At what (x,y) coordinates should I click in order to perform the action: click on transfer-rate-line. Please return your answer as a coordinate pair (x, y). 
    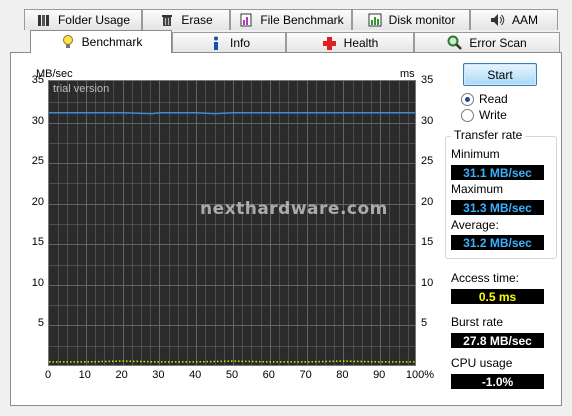
    Looking at the image, I should click on (232, 113).